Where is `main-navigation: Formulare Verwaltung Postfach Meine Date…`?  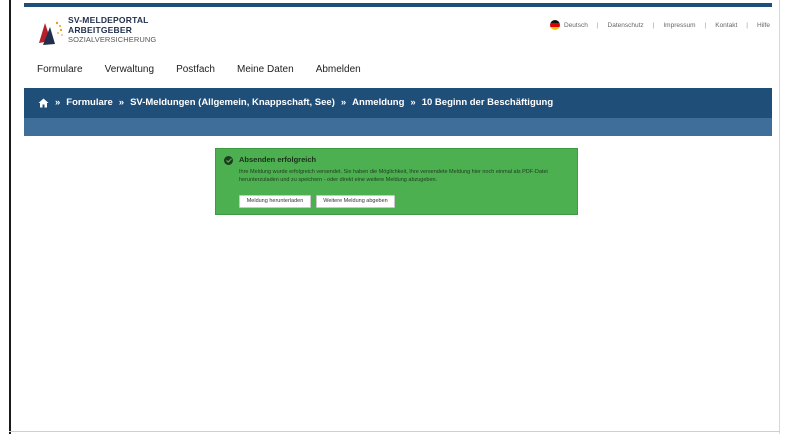 main-navigation: Formulare Verwaltung Postfach Meine Date… is located at coordinates (210, 71).